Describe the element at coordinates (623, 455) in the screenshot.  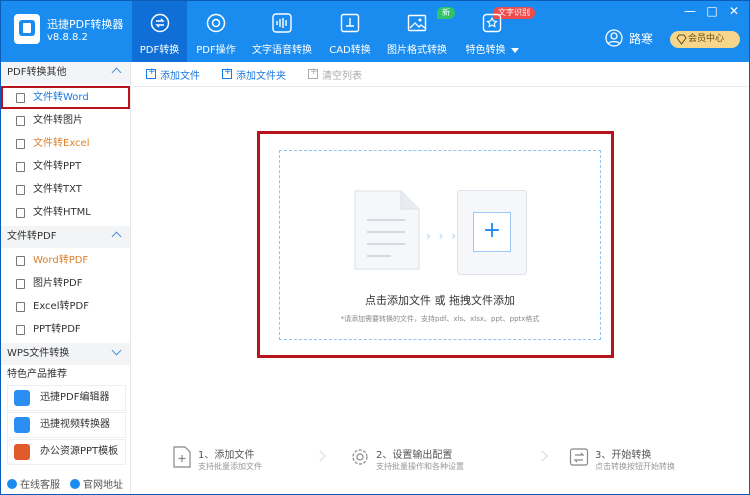
I see `step-title: 3、开始转换` at that location.